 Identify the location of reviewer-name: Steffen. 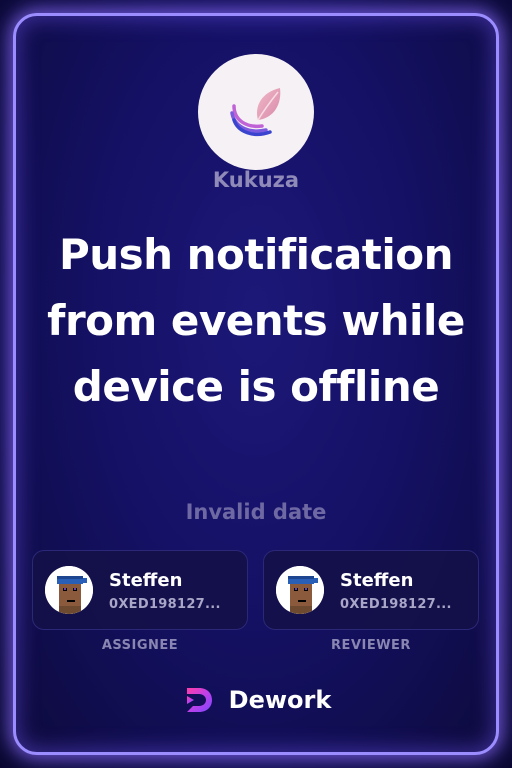
(377, 580).